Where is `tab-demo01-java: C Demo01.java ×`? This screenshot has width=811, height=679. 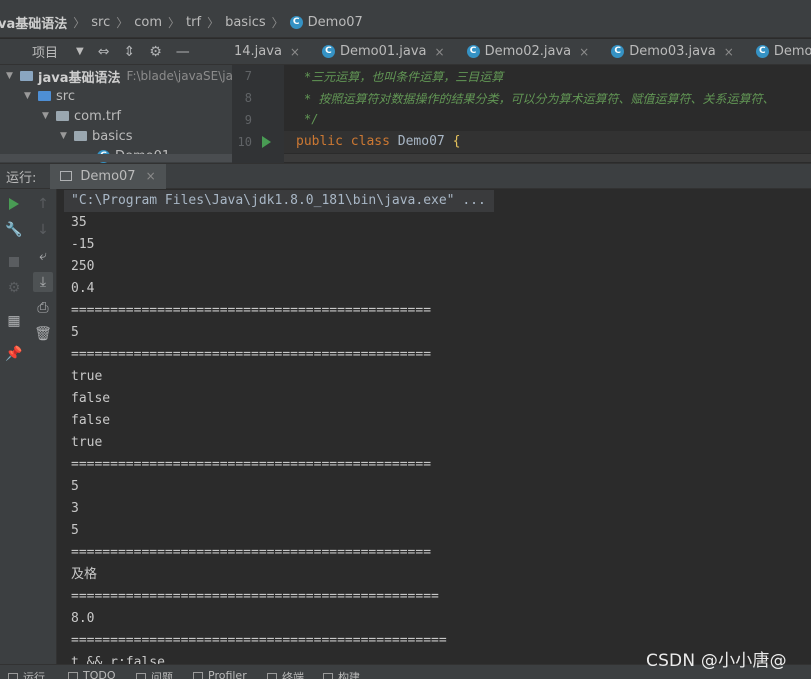
tab-demo01-java: C Demo01.java × is located at coordinates (382, 51).